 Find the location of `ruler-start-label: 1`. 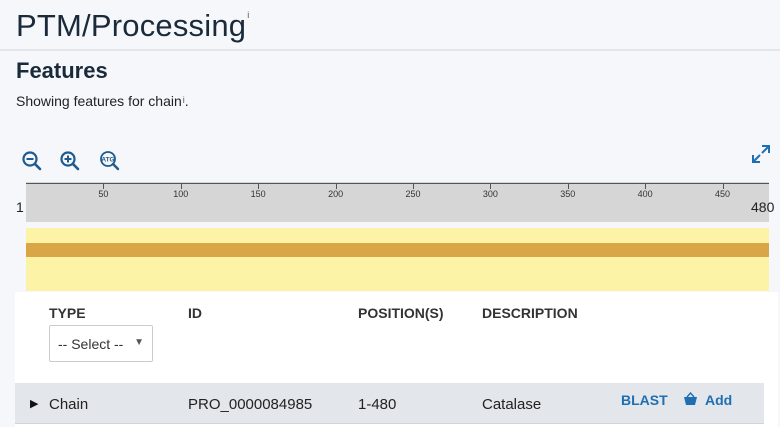

ruler-start-label: 1 is located at coordinates (20, 207).